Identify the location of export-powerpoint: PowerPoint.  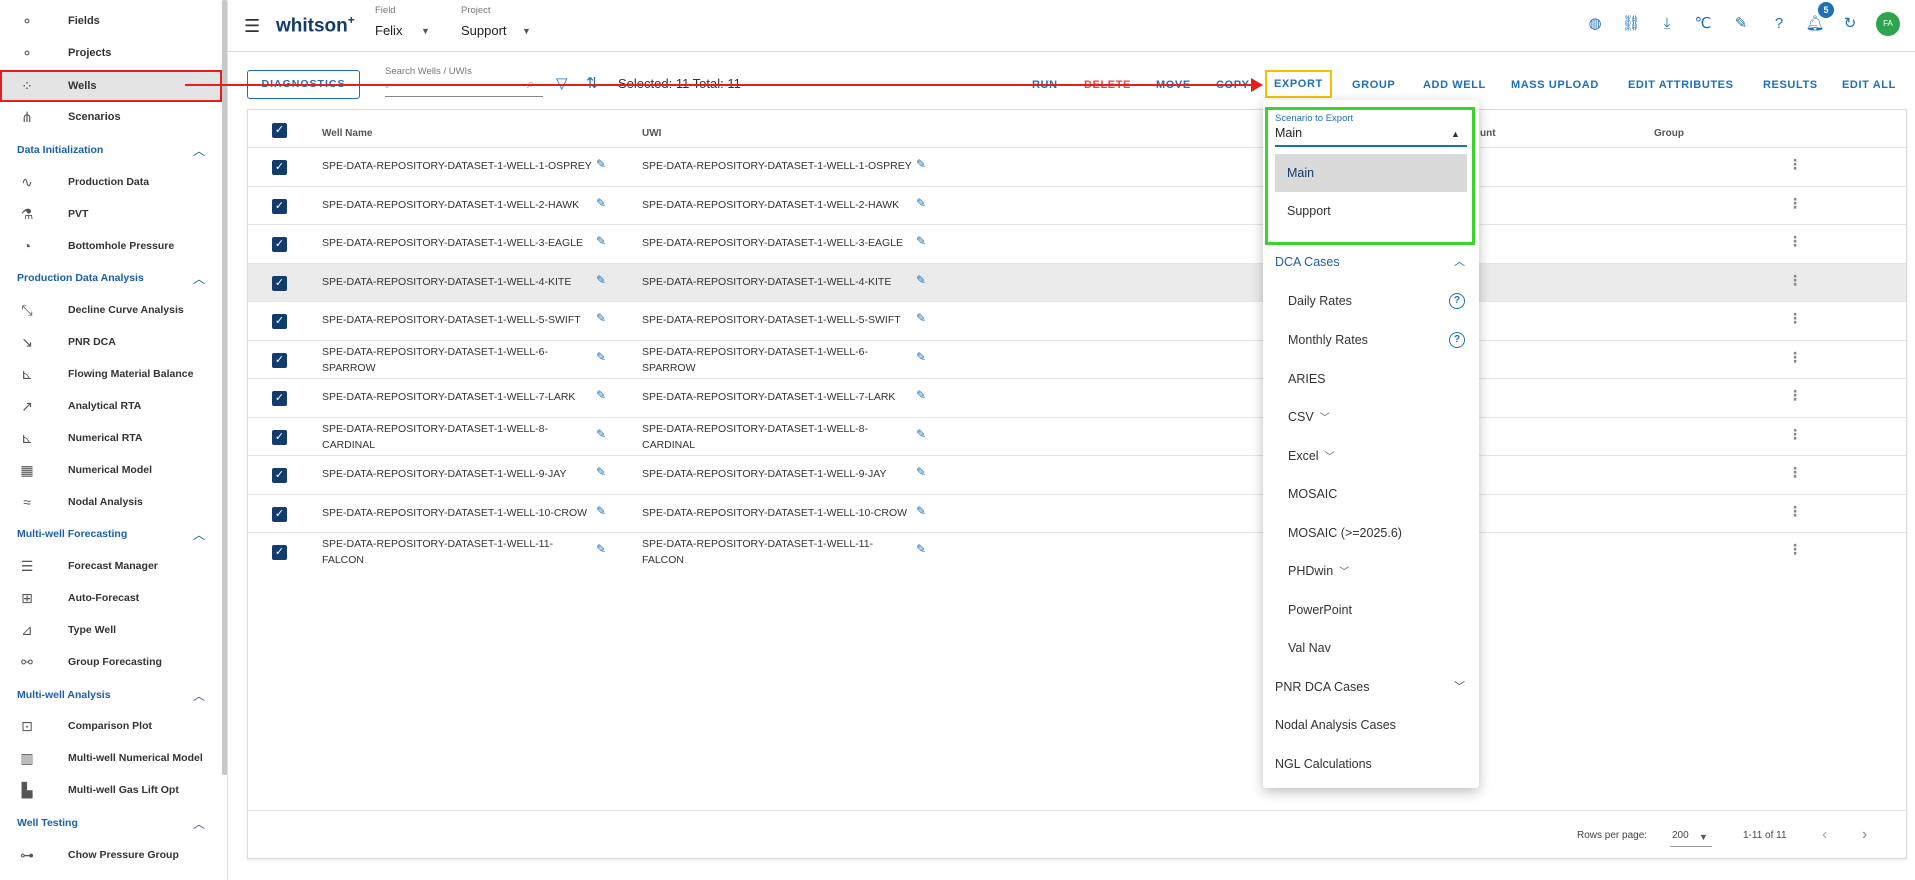
(1371, 610).